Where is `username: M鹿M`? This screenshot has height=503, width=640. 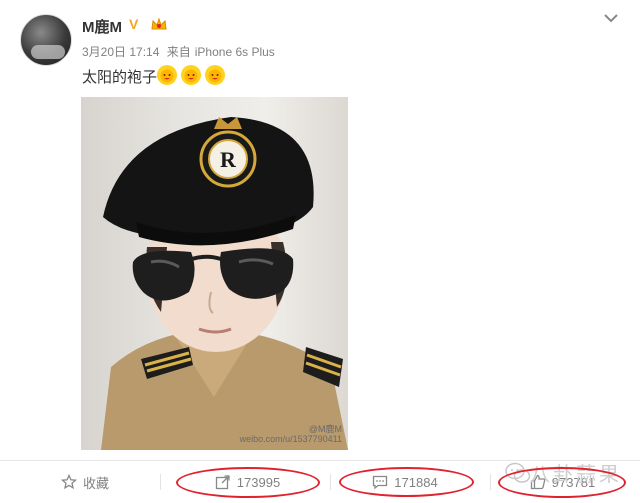
username: M鹿M is located at coordinates (102, 26).